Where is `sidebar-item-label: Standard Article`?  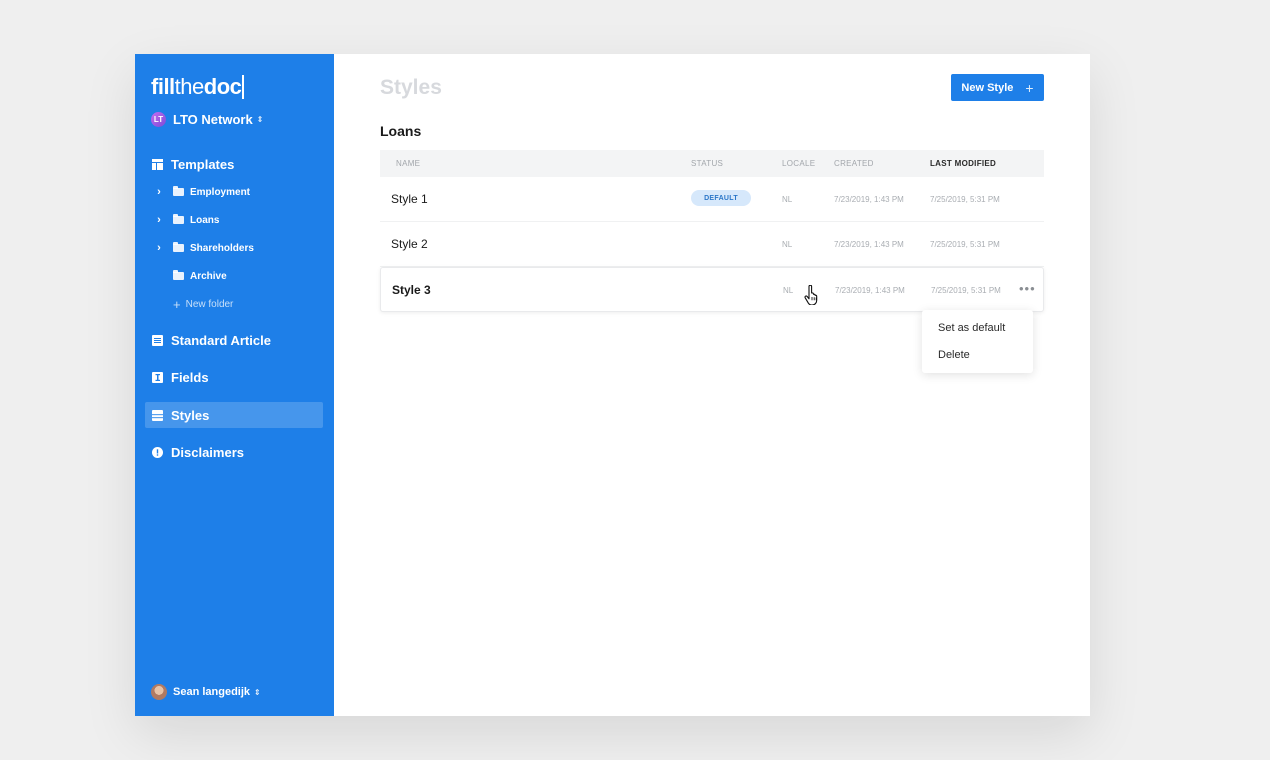 sidebar-item-label: Standard Article is located at coordinates (221, 340).